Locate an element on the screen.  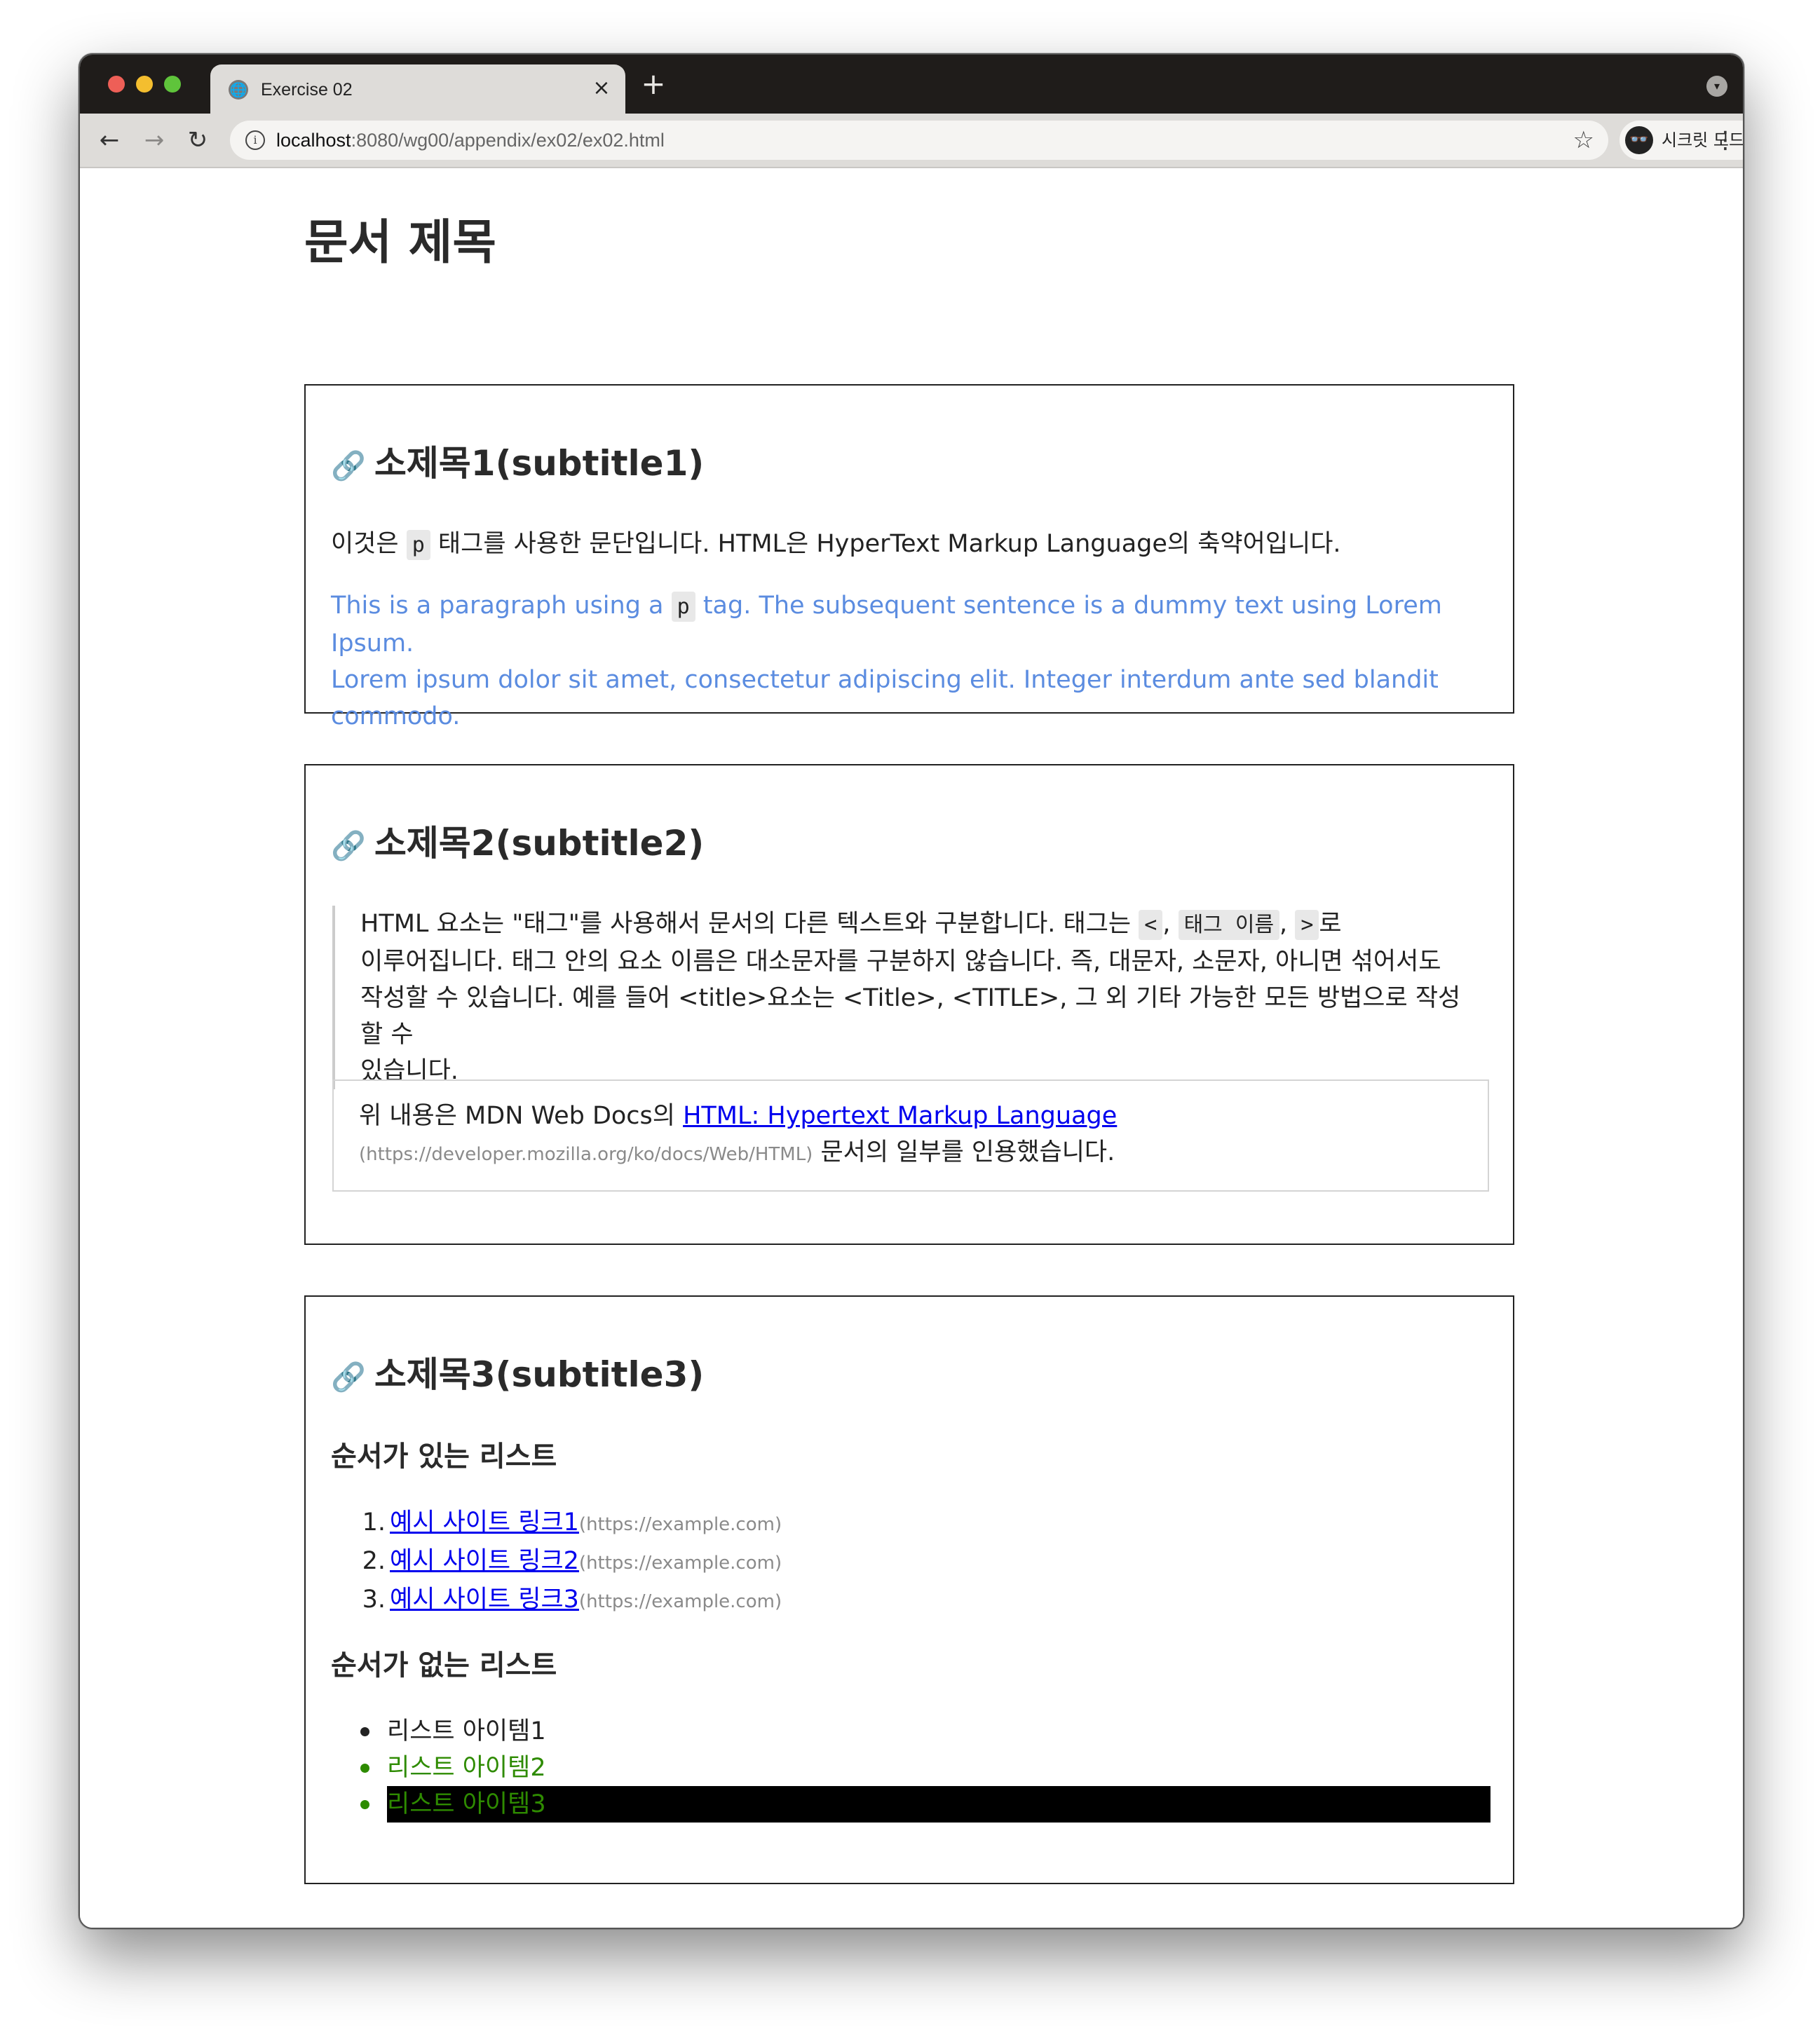
browser-menu-icon: ⋮ is located at coordinates (1725, 140).